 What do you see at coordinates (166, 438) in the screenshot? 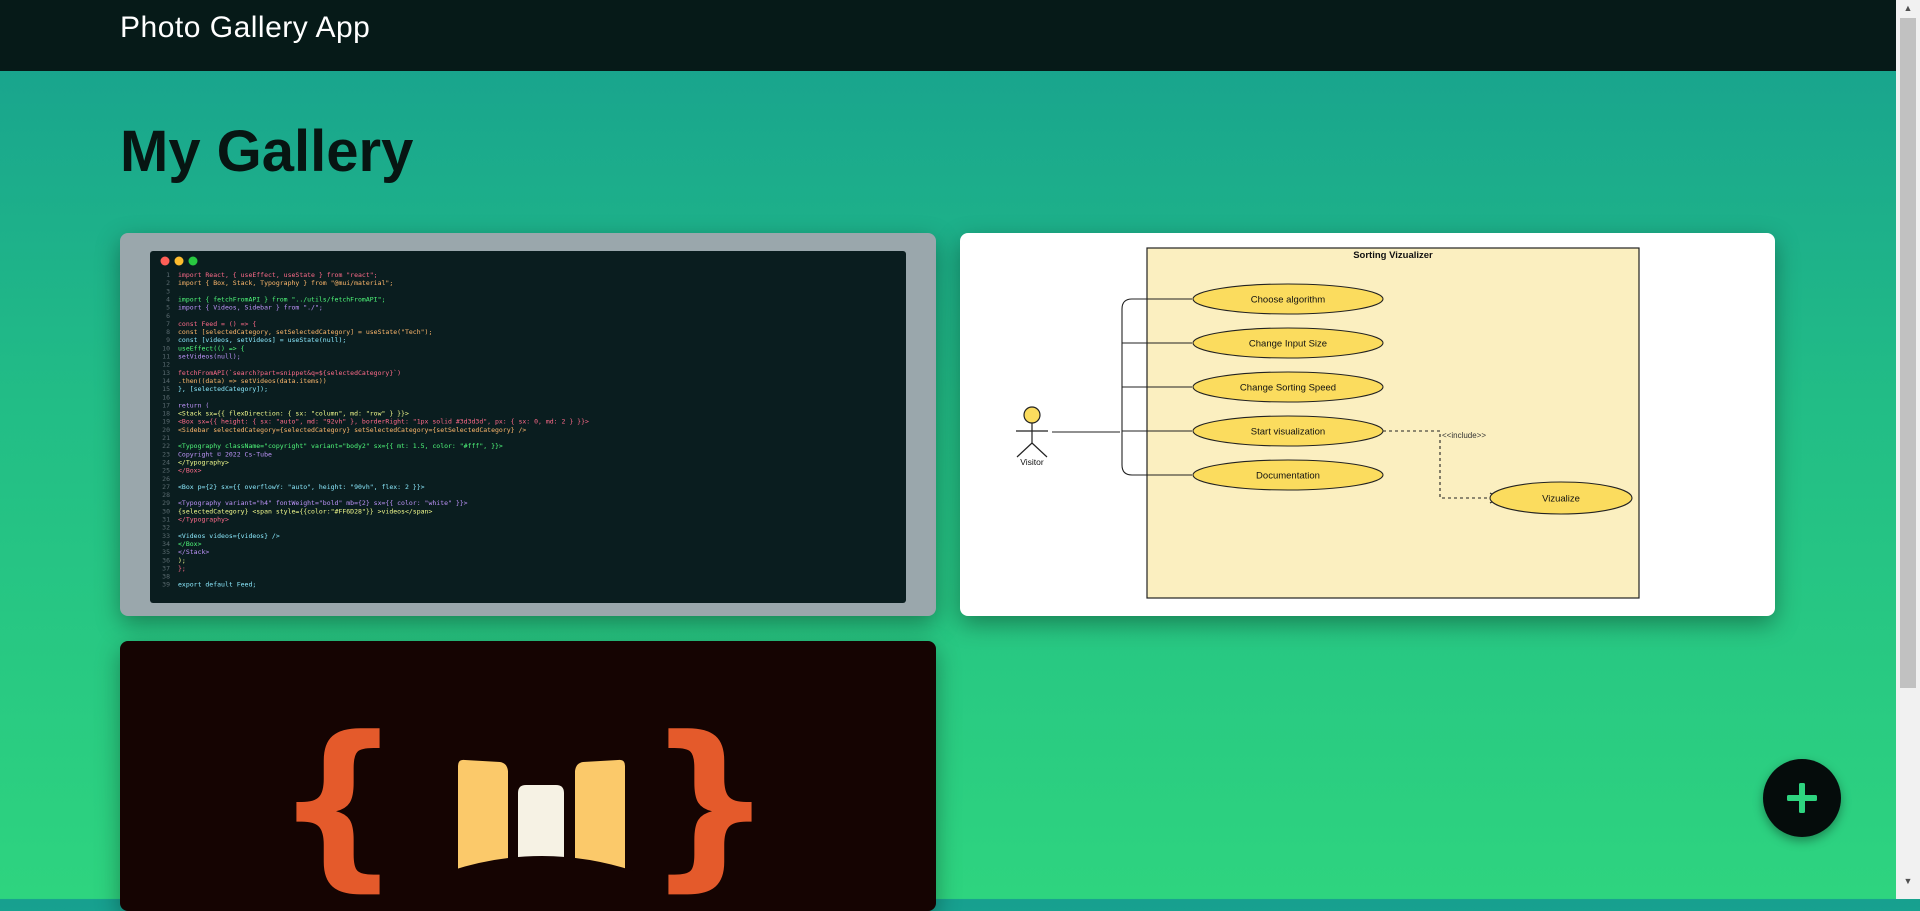
I see `code-line-number: 21` at bounding box center [166, 438].